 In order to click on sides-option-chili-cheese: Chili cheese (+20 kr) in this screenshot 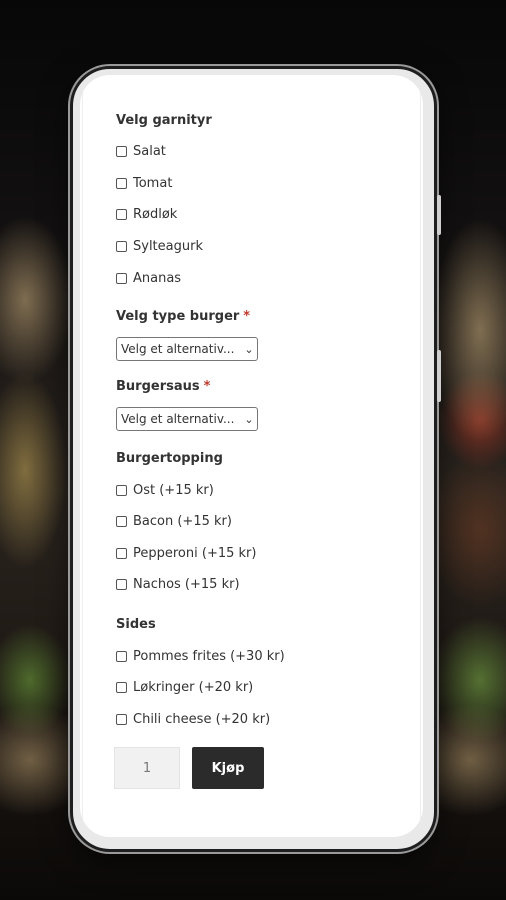, I will do `click(193, 719)`.